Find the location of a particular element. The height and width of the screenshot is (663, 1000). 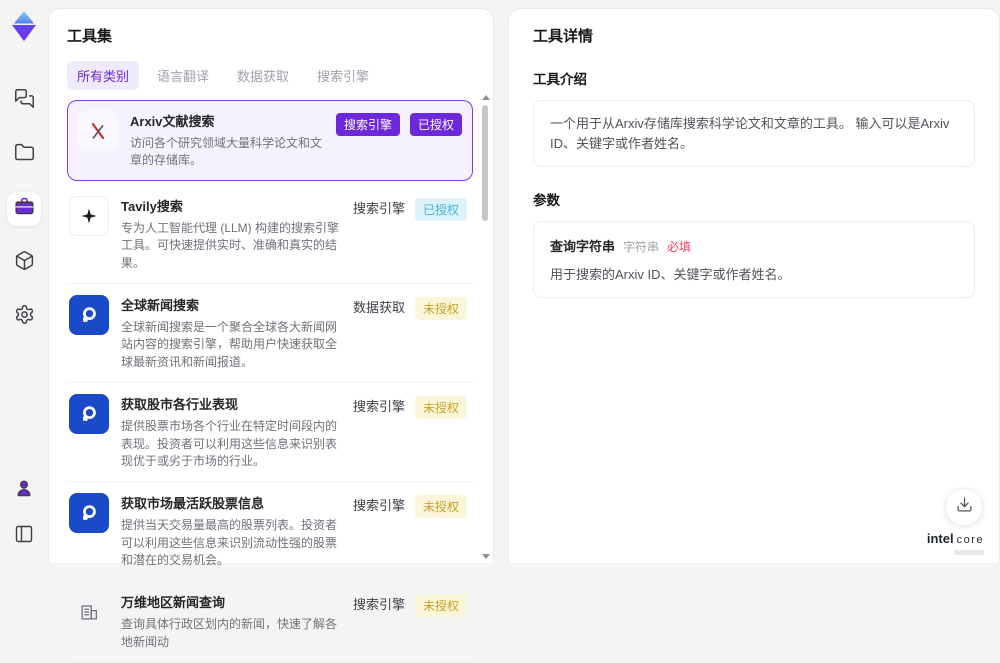

parameter-description: 用于搜索的Arxiv ID、关键字或作者姓名。 is located at coordinates (670, 274).